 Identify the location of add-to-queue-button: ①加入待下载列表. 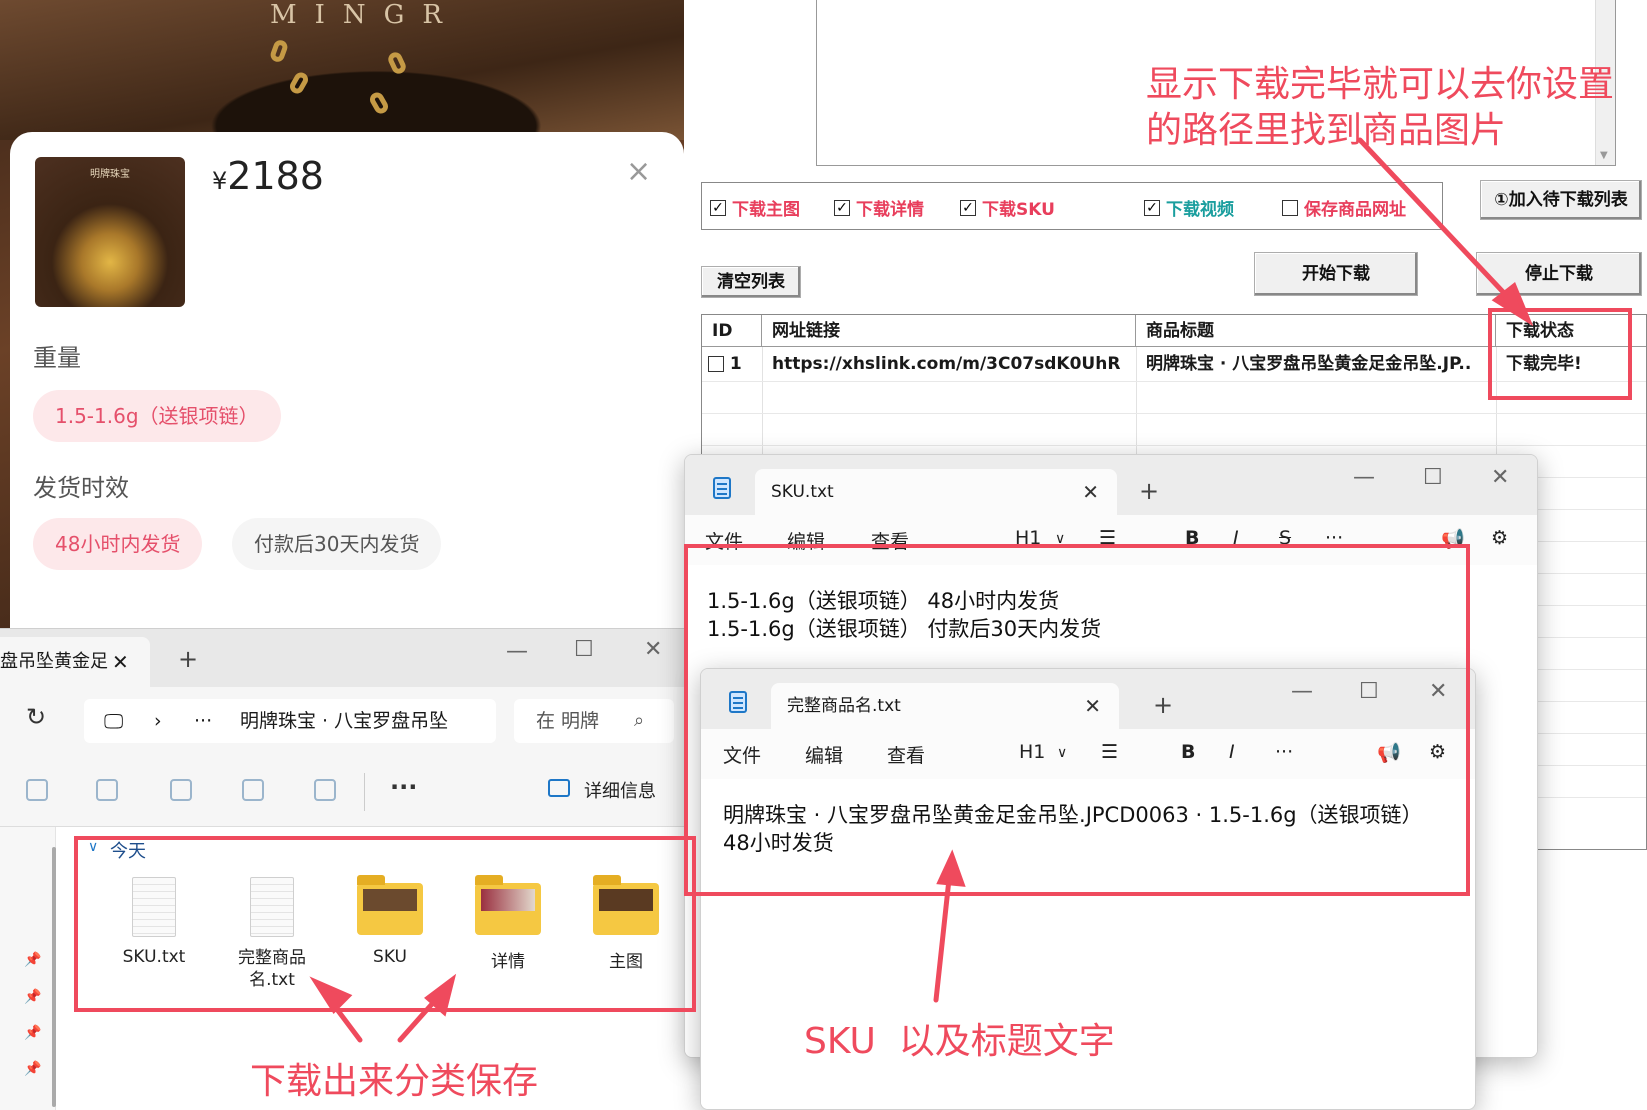
(1561, 200).